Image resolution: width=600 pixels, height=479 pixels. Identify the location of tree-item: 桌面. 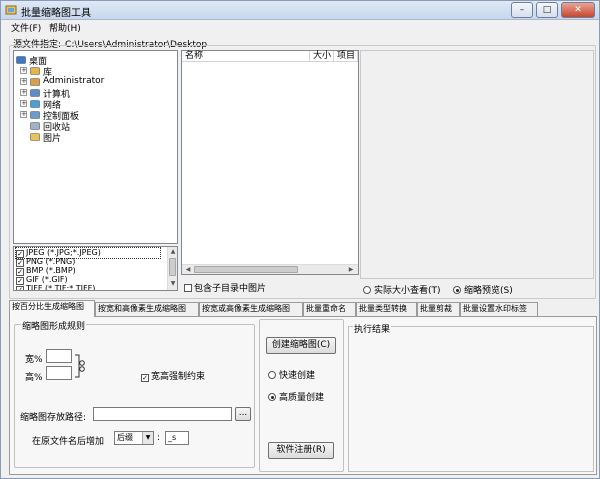
(94, 60).